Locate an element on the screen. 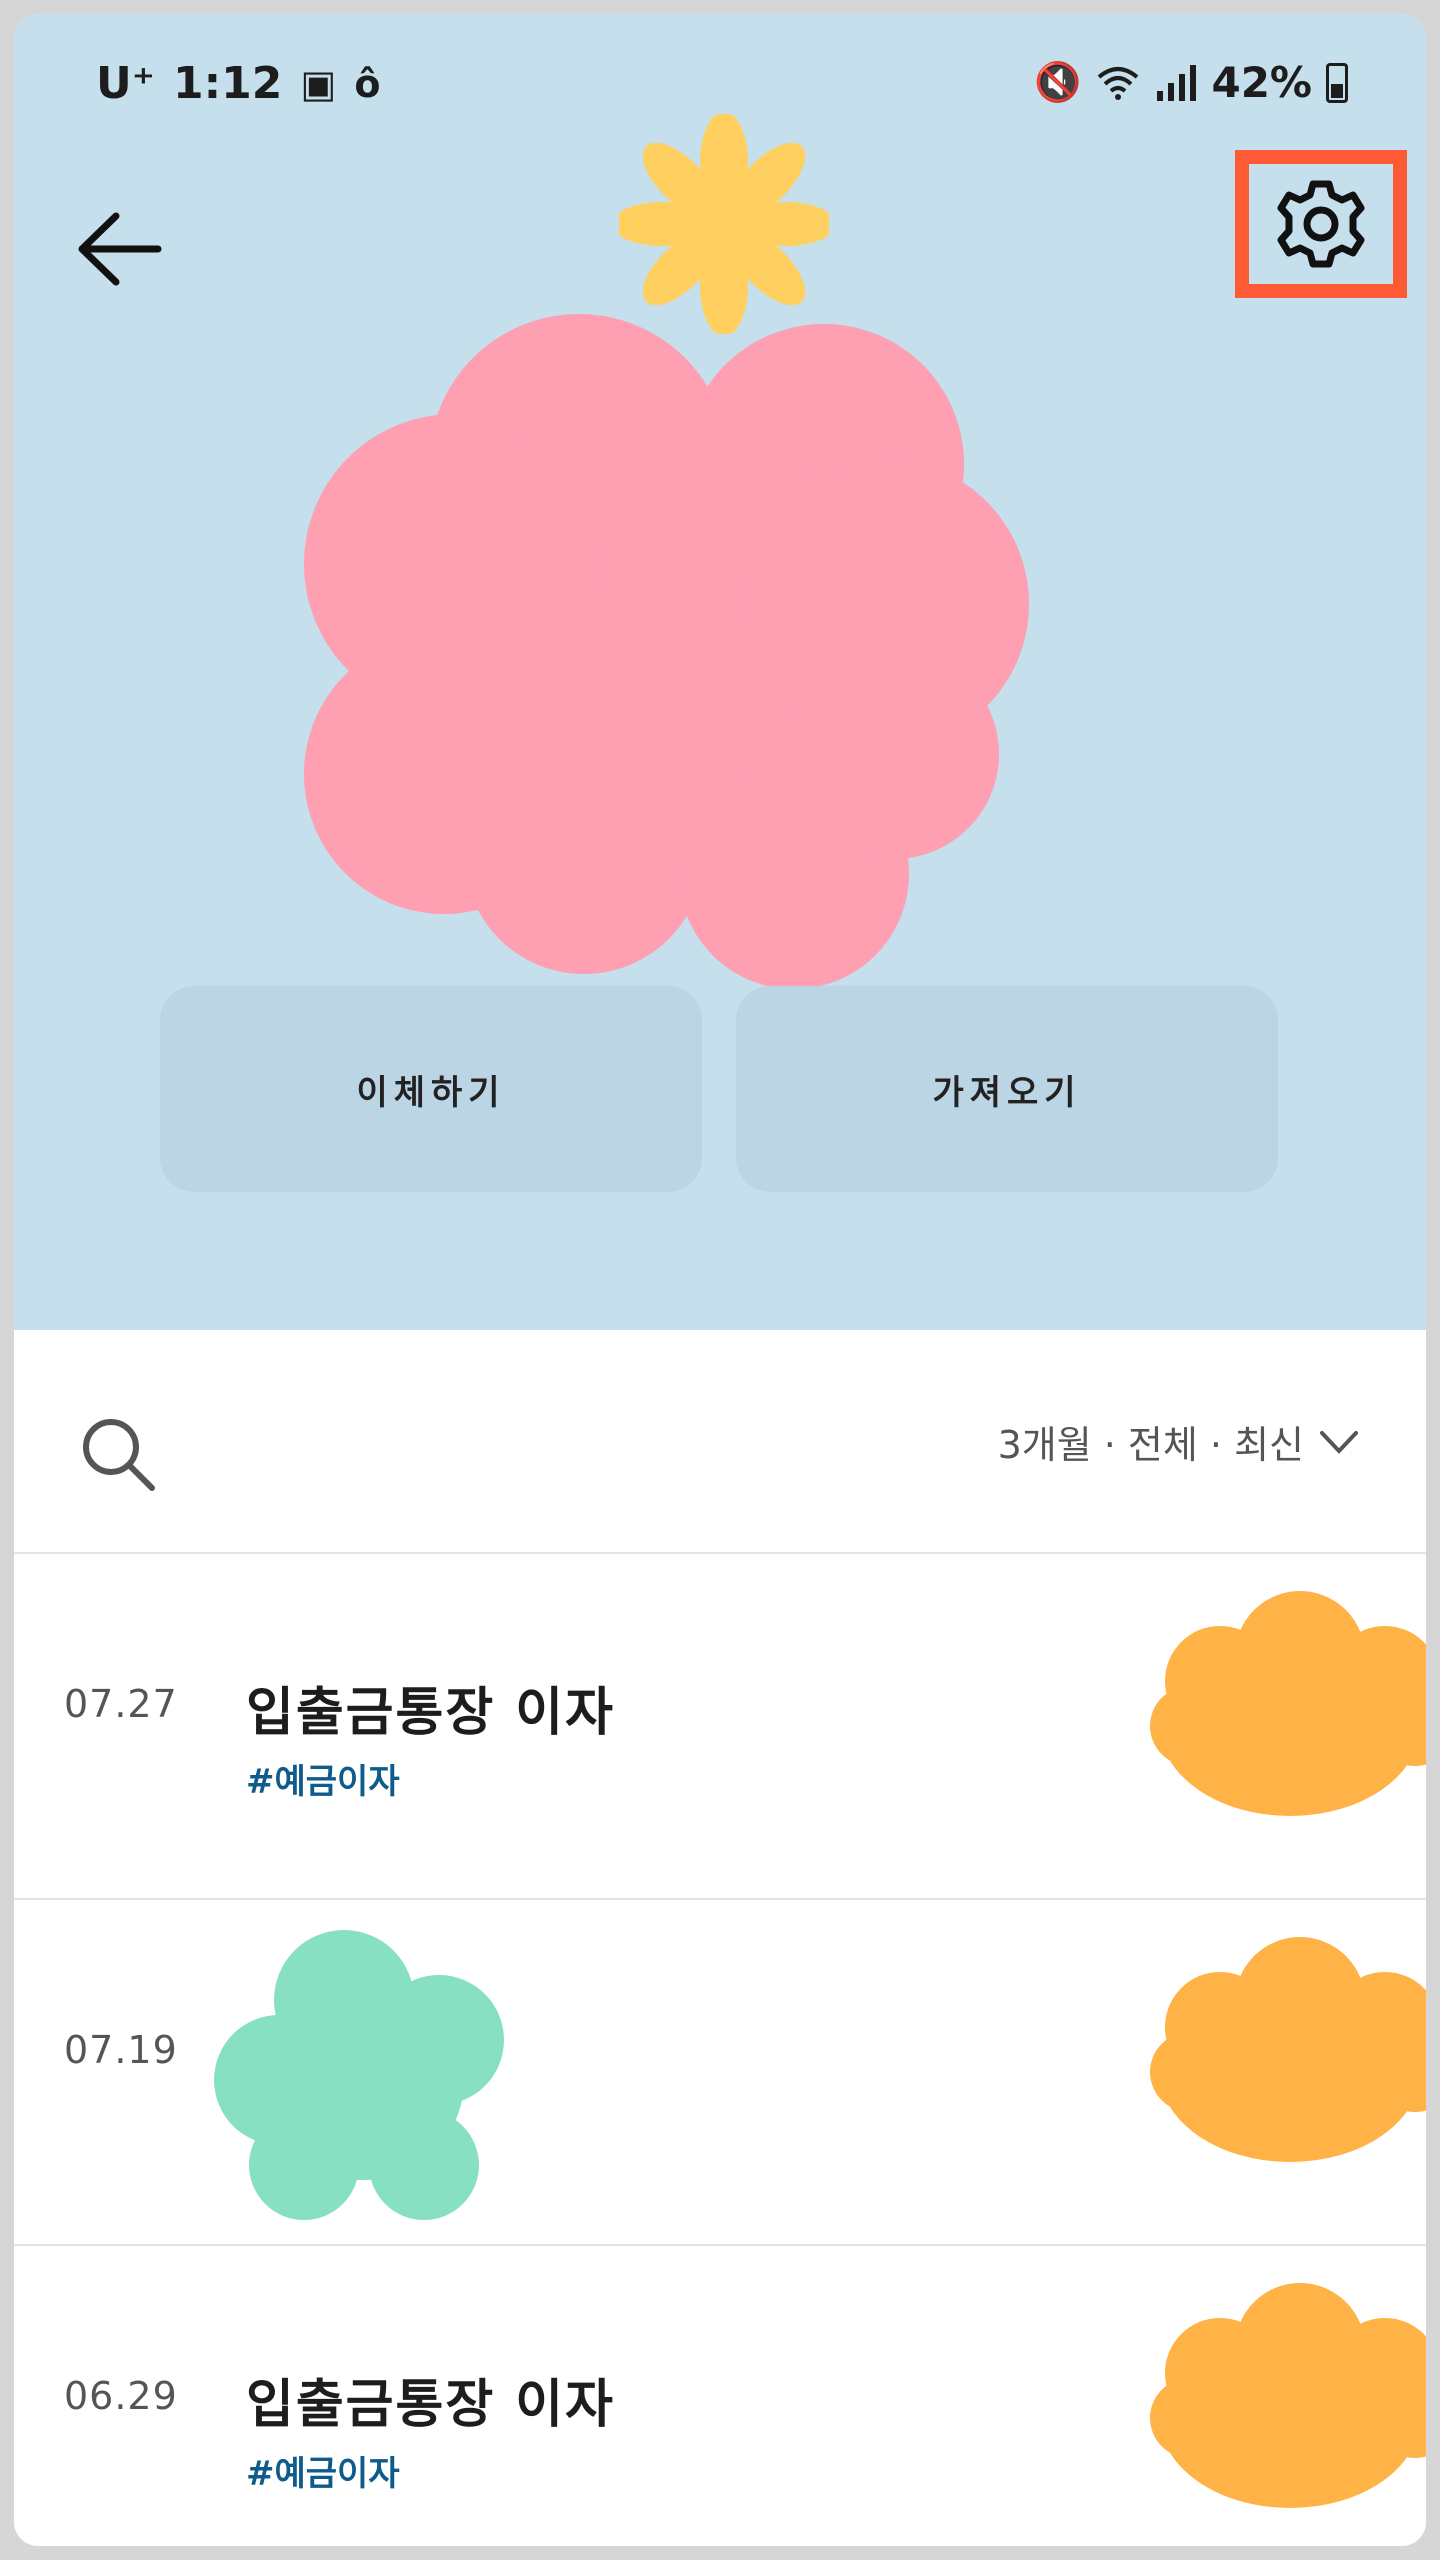  green-sticker is located at coordinates (359, 2075).